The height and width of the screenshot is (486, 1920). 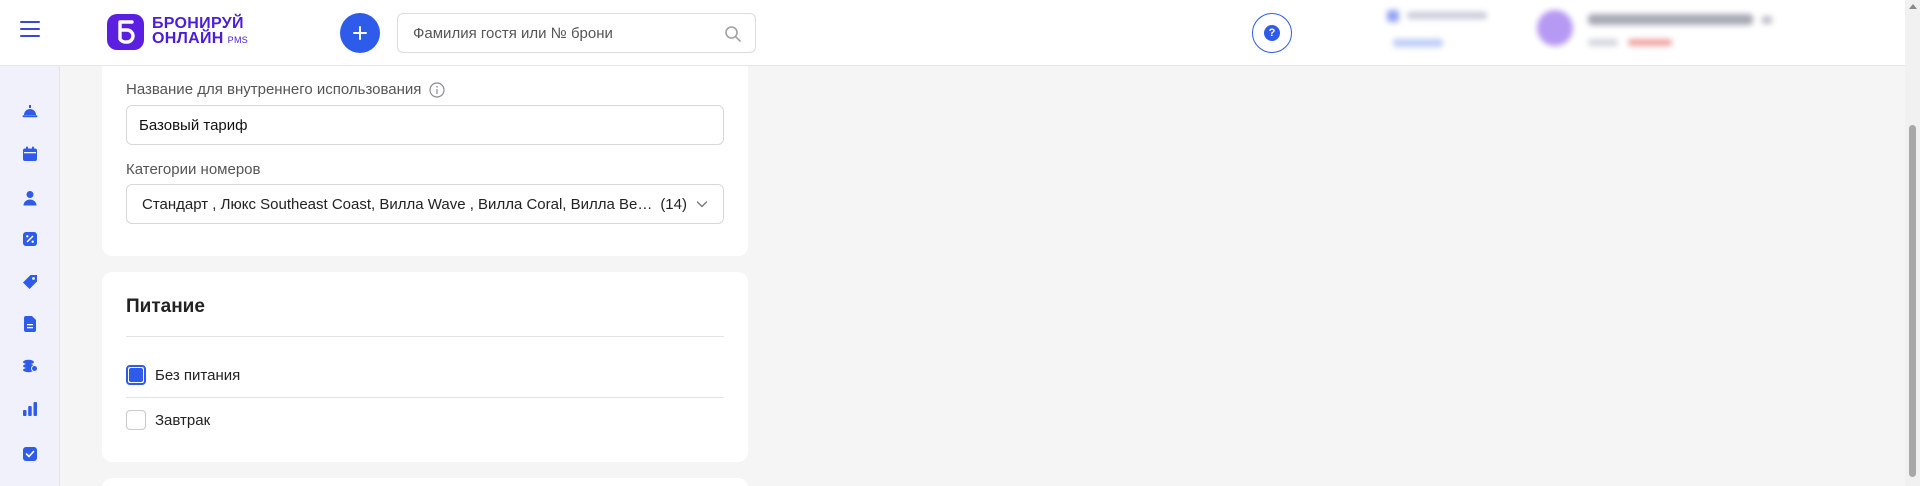 What do you see at coordinates (183, 420) in the screenshot?
I see `meal-option-label: Завтрак` at bounding box center [183, 420].